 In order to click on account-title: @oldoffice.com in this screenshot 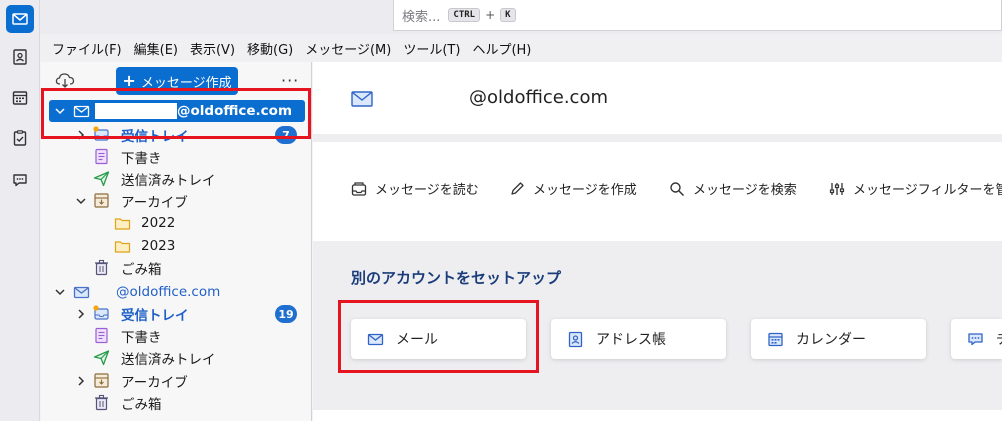, I will do `click(538, 97)`.